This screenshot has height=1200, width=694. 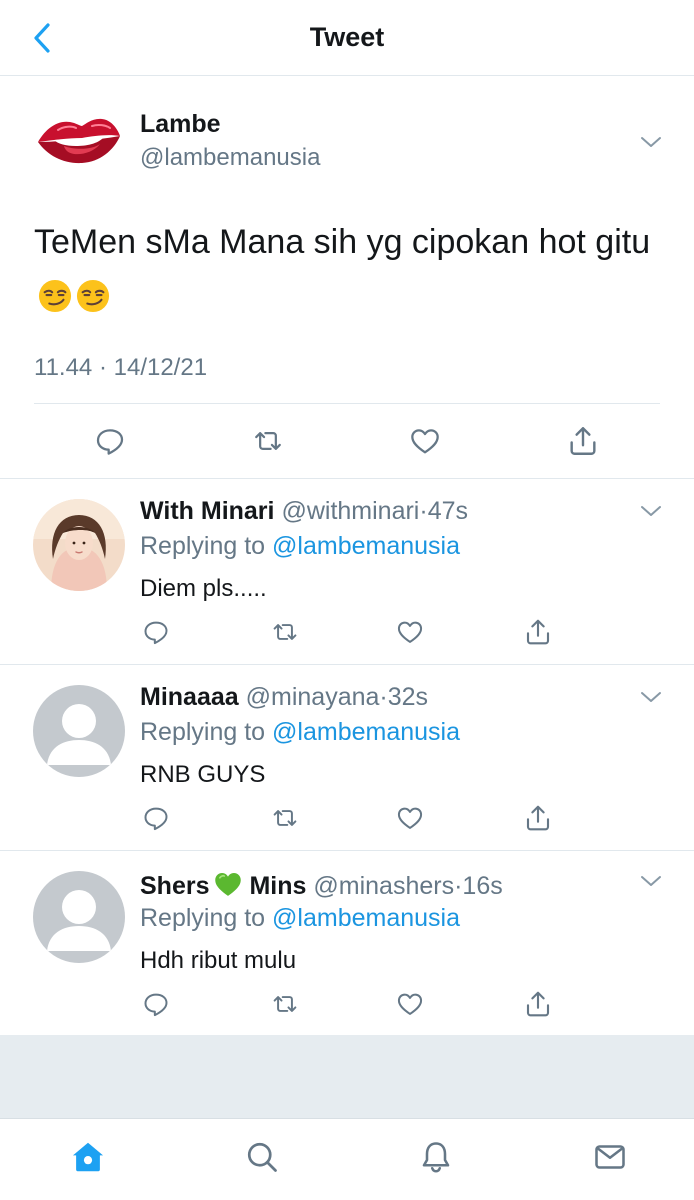 I want to click on page-title: Tweet, so click(x=347, y=37).